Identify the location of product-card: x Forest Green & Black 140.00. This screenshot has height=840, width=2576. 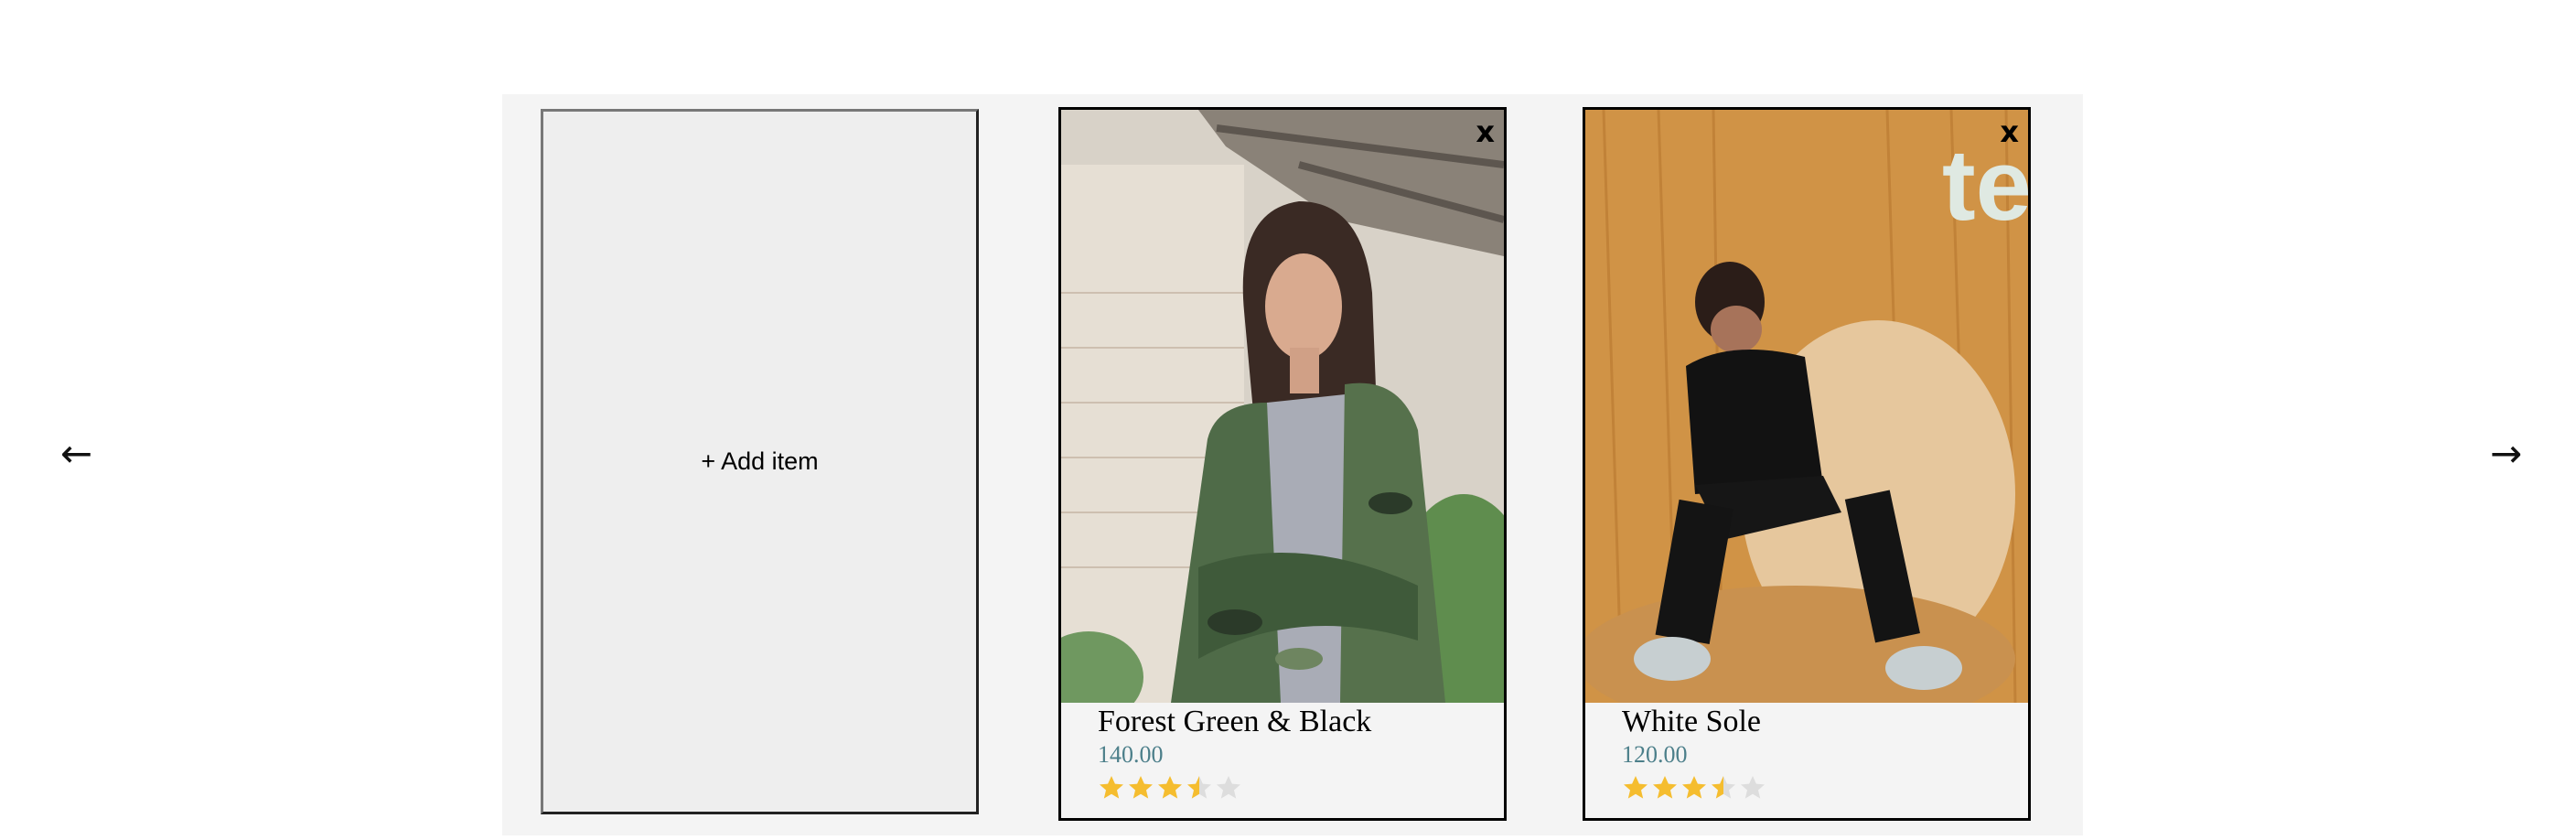
(1282, 464).